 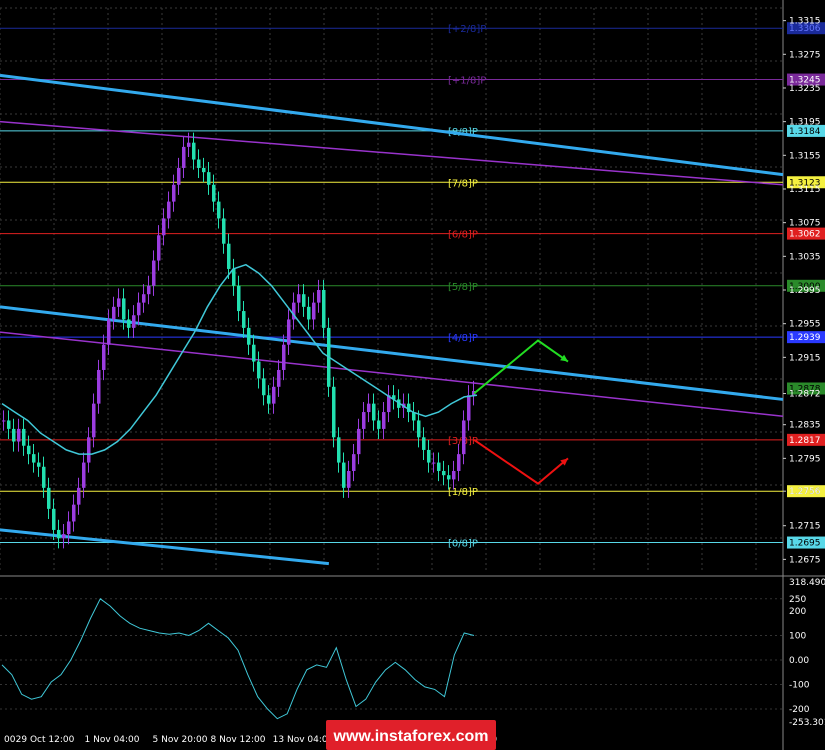 I want to click on price-tick-label: 1.2955, so click(x=805, y=325).